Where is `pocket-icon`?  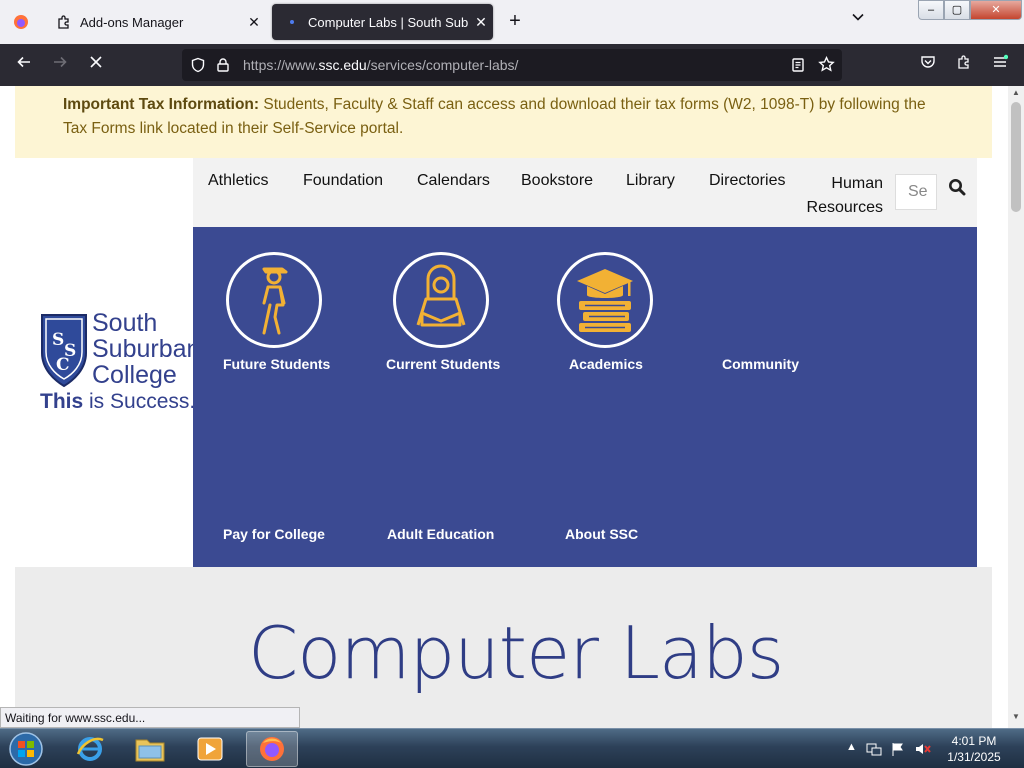 pocket-icon is located at coordinates (928, 62).